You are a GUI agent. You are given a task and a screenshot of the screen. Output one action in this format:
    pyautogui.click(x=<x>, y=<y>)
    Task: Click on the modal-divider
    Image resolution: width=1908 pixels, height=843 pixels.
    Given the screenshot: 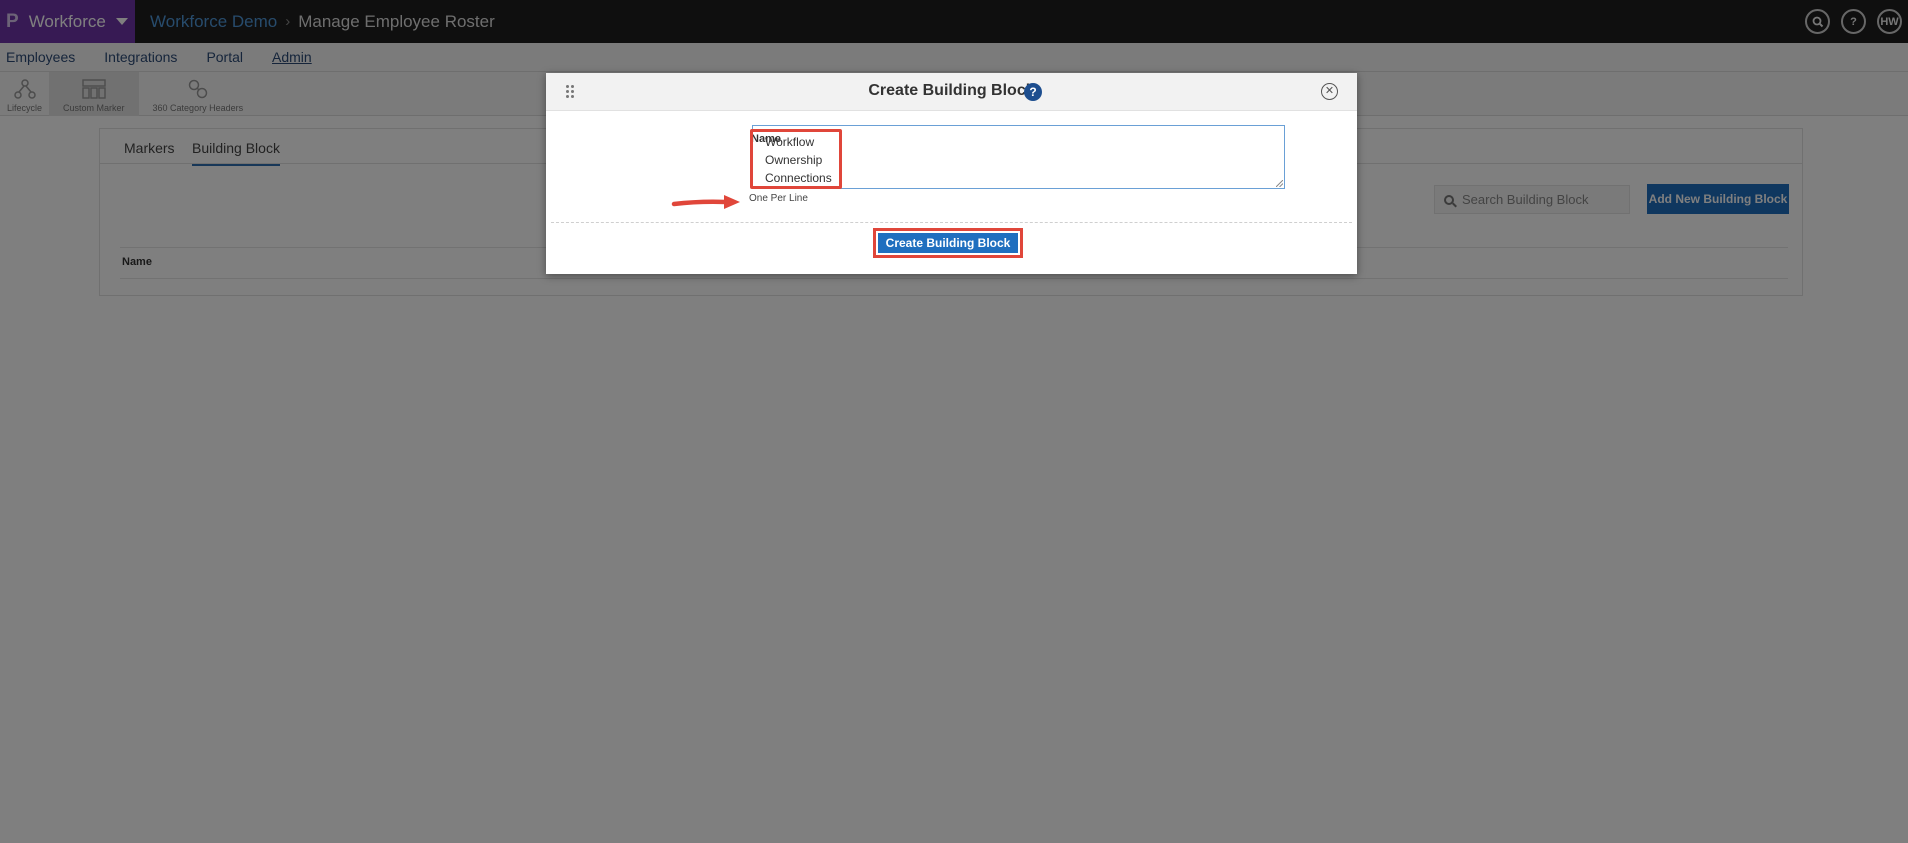 What is the action you would take?
    pyautogui.click(x=951, y=222)
    